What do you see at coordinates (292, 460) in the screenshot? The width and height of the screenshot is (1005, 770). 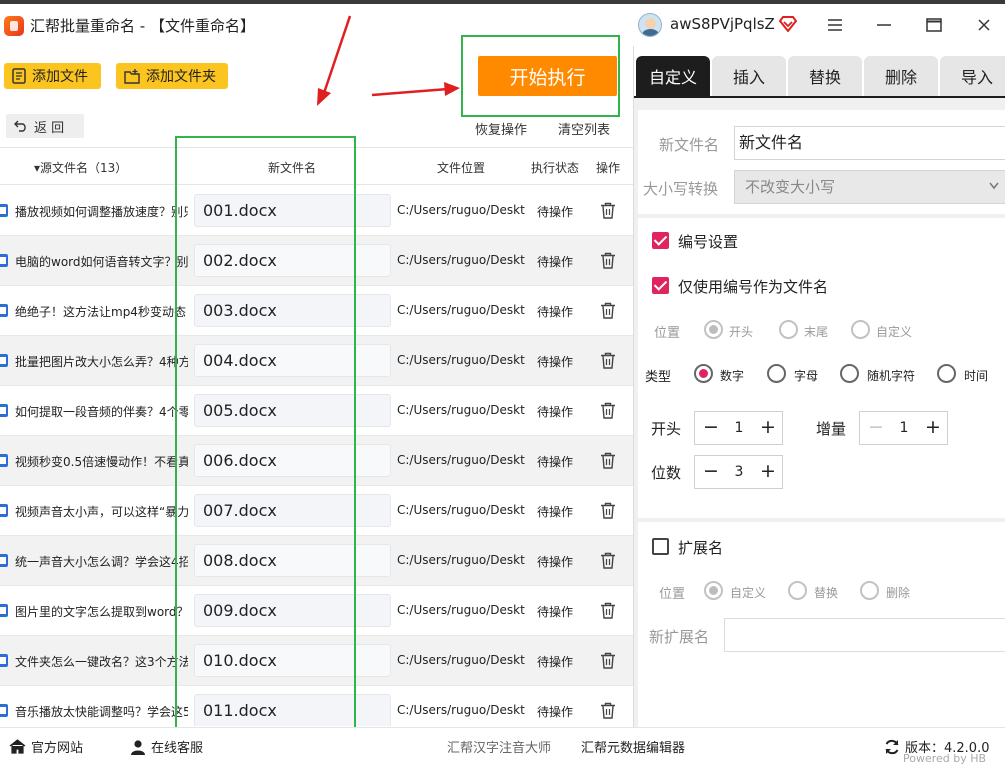 I see `new-filename-input: 006.docx` at bounding box center [292, 460].